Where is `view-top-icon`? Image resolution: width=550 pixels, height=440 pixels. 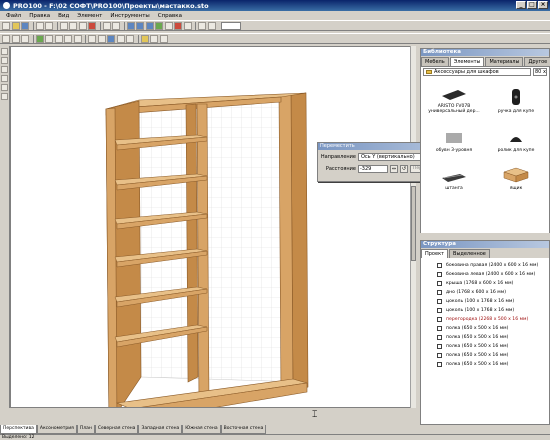
view-top-icon is located at coordinates (140, 25).